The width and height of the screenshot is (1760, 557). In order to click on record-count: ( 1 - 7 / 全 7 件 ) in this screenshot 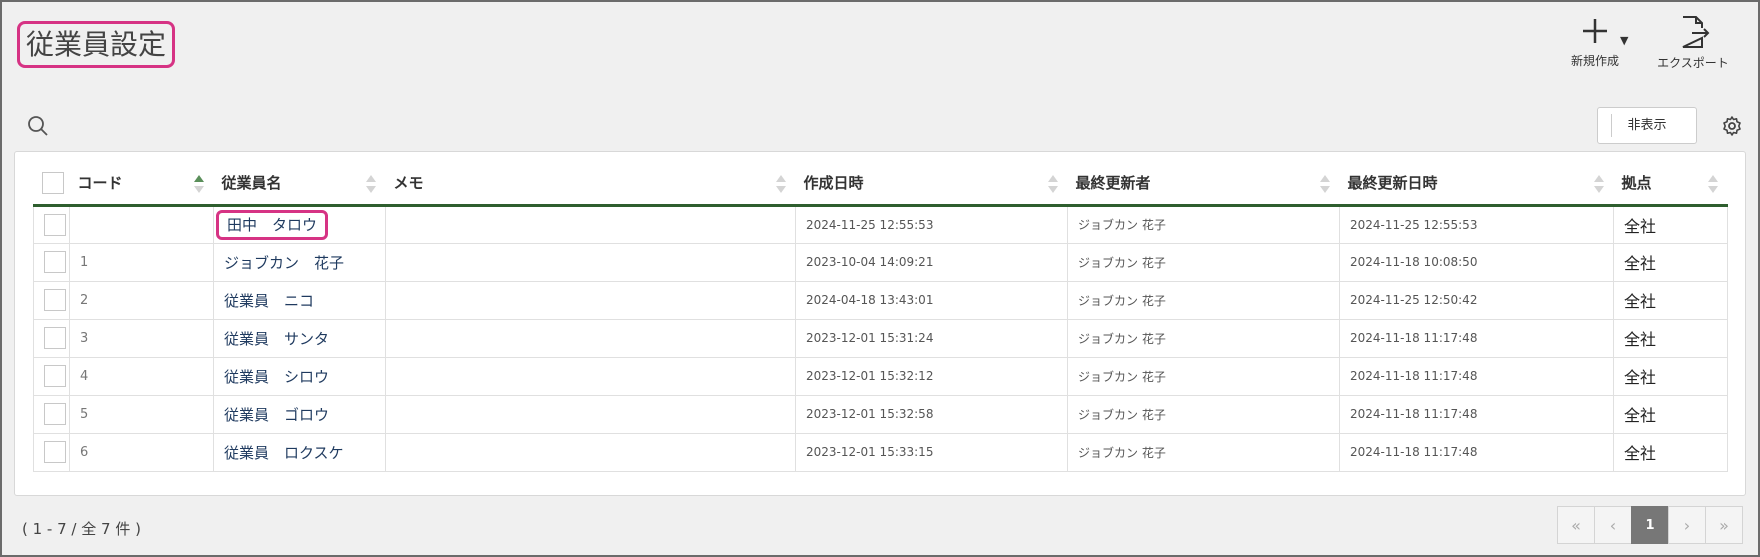, I will do `click(81, 529)`.